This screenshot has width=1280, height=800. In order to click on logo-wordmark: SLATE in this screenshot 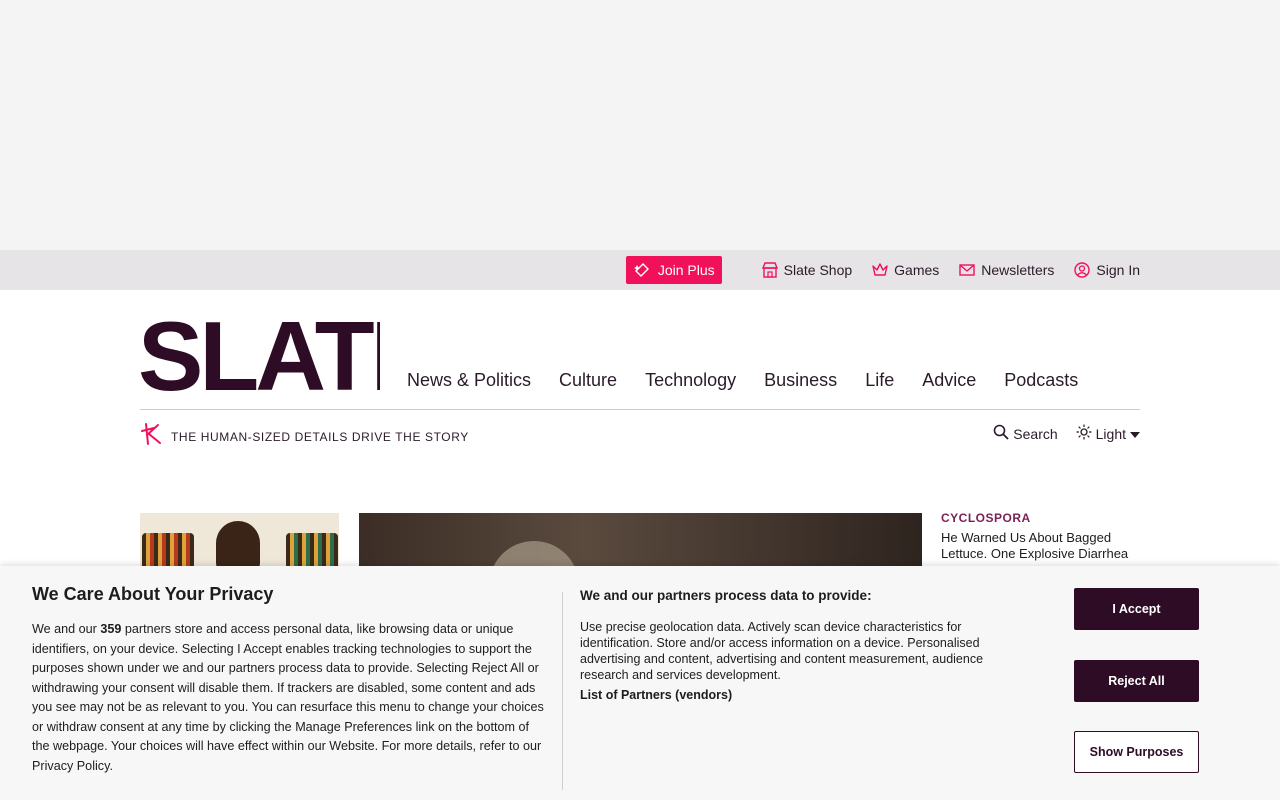, I will do `click(260, 355)`.